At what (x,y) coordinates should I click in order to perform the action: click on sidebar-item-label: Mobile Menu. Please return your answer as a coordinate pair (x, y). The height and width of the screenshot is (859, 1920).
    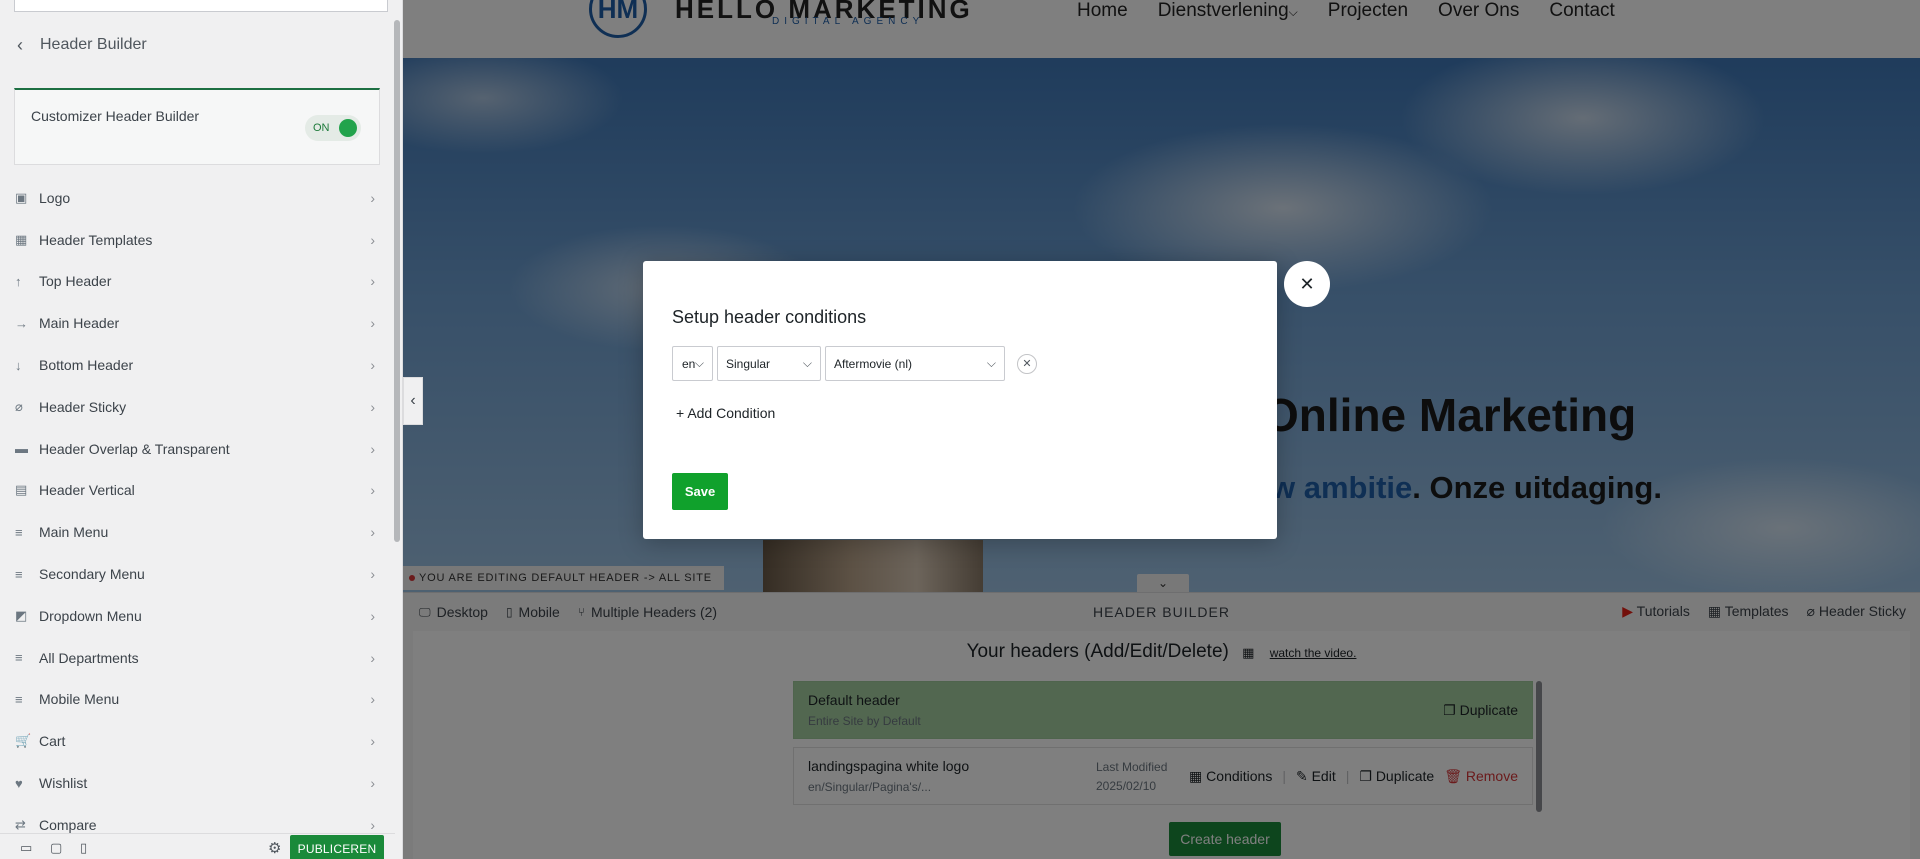
    Looking at the image, I should click on (79, 699).